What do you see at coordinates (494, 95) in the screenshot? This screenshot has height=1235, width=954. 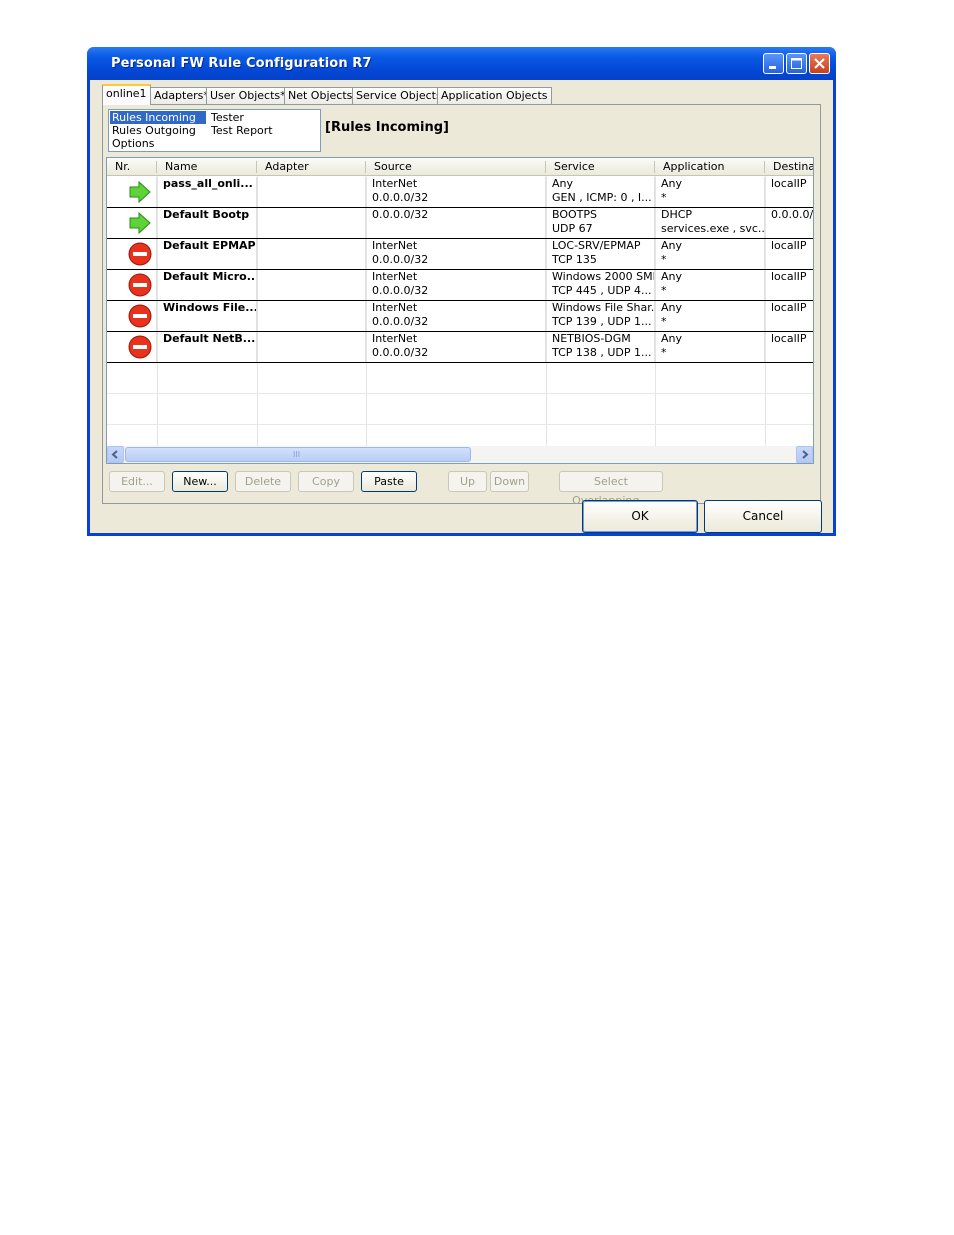 I see `tab-application-objects: Application Objects` at bounding box center [494, 95].